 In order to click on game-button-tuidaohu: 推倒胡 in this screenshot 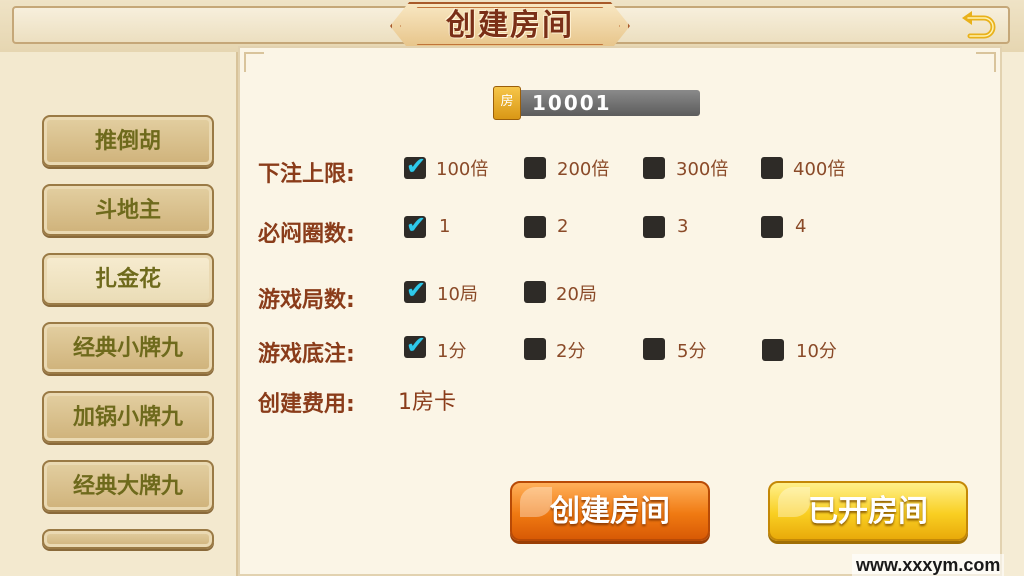, I will do `click(128, 141)`.